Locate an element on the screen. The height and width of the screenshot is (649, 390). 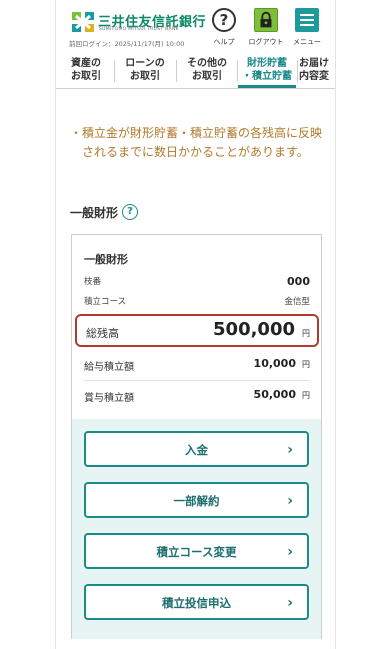
bonus-row: 賞与積立額 50,000 円 is located at coordinates (197, 397).